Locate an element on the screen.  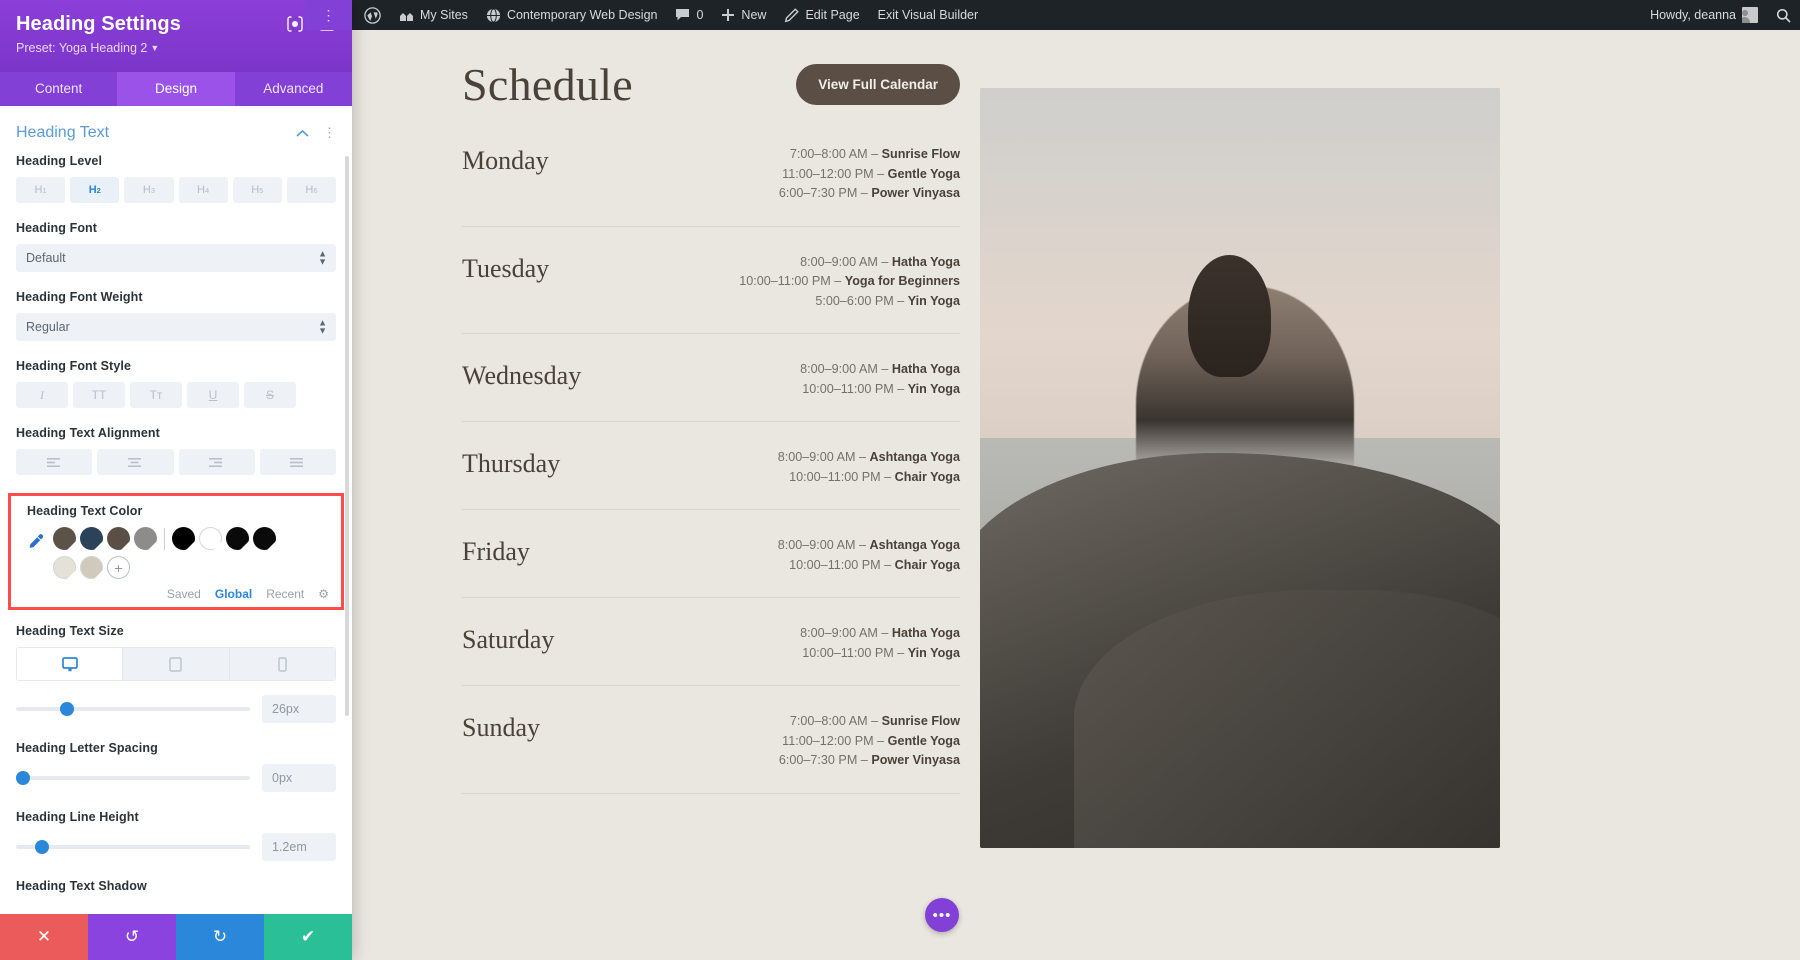
page-settings-fab: ••• is located at coordinates (942, 915).